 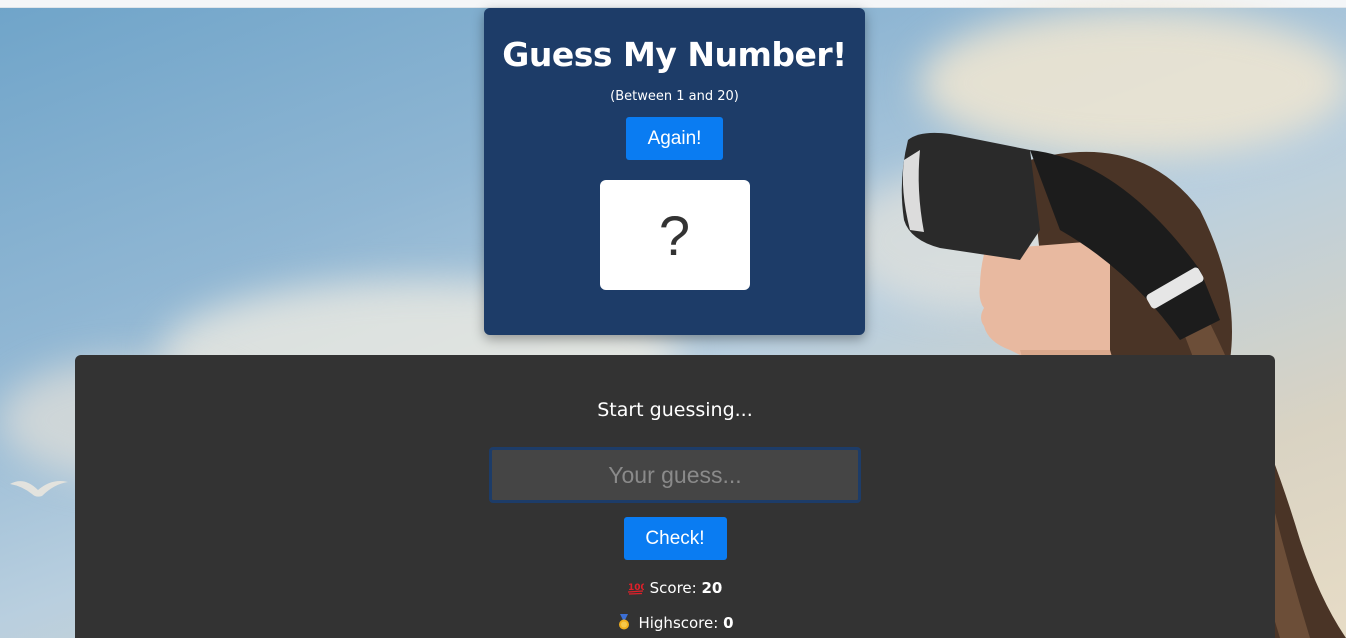 I want to click on highscore-label: Highscore:, so click(x=678, y=623).